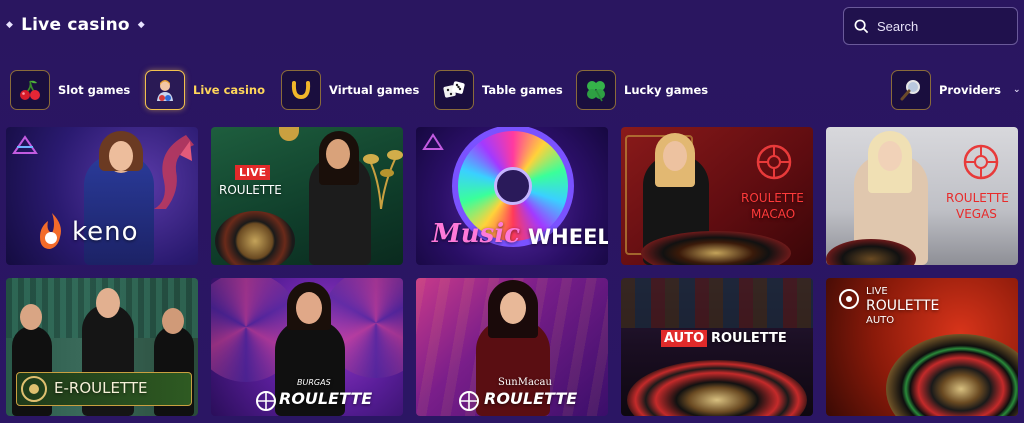 This screenshot has width=1024, height=423. I want to click on auto-badge: AUTO, so click(684, 338).